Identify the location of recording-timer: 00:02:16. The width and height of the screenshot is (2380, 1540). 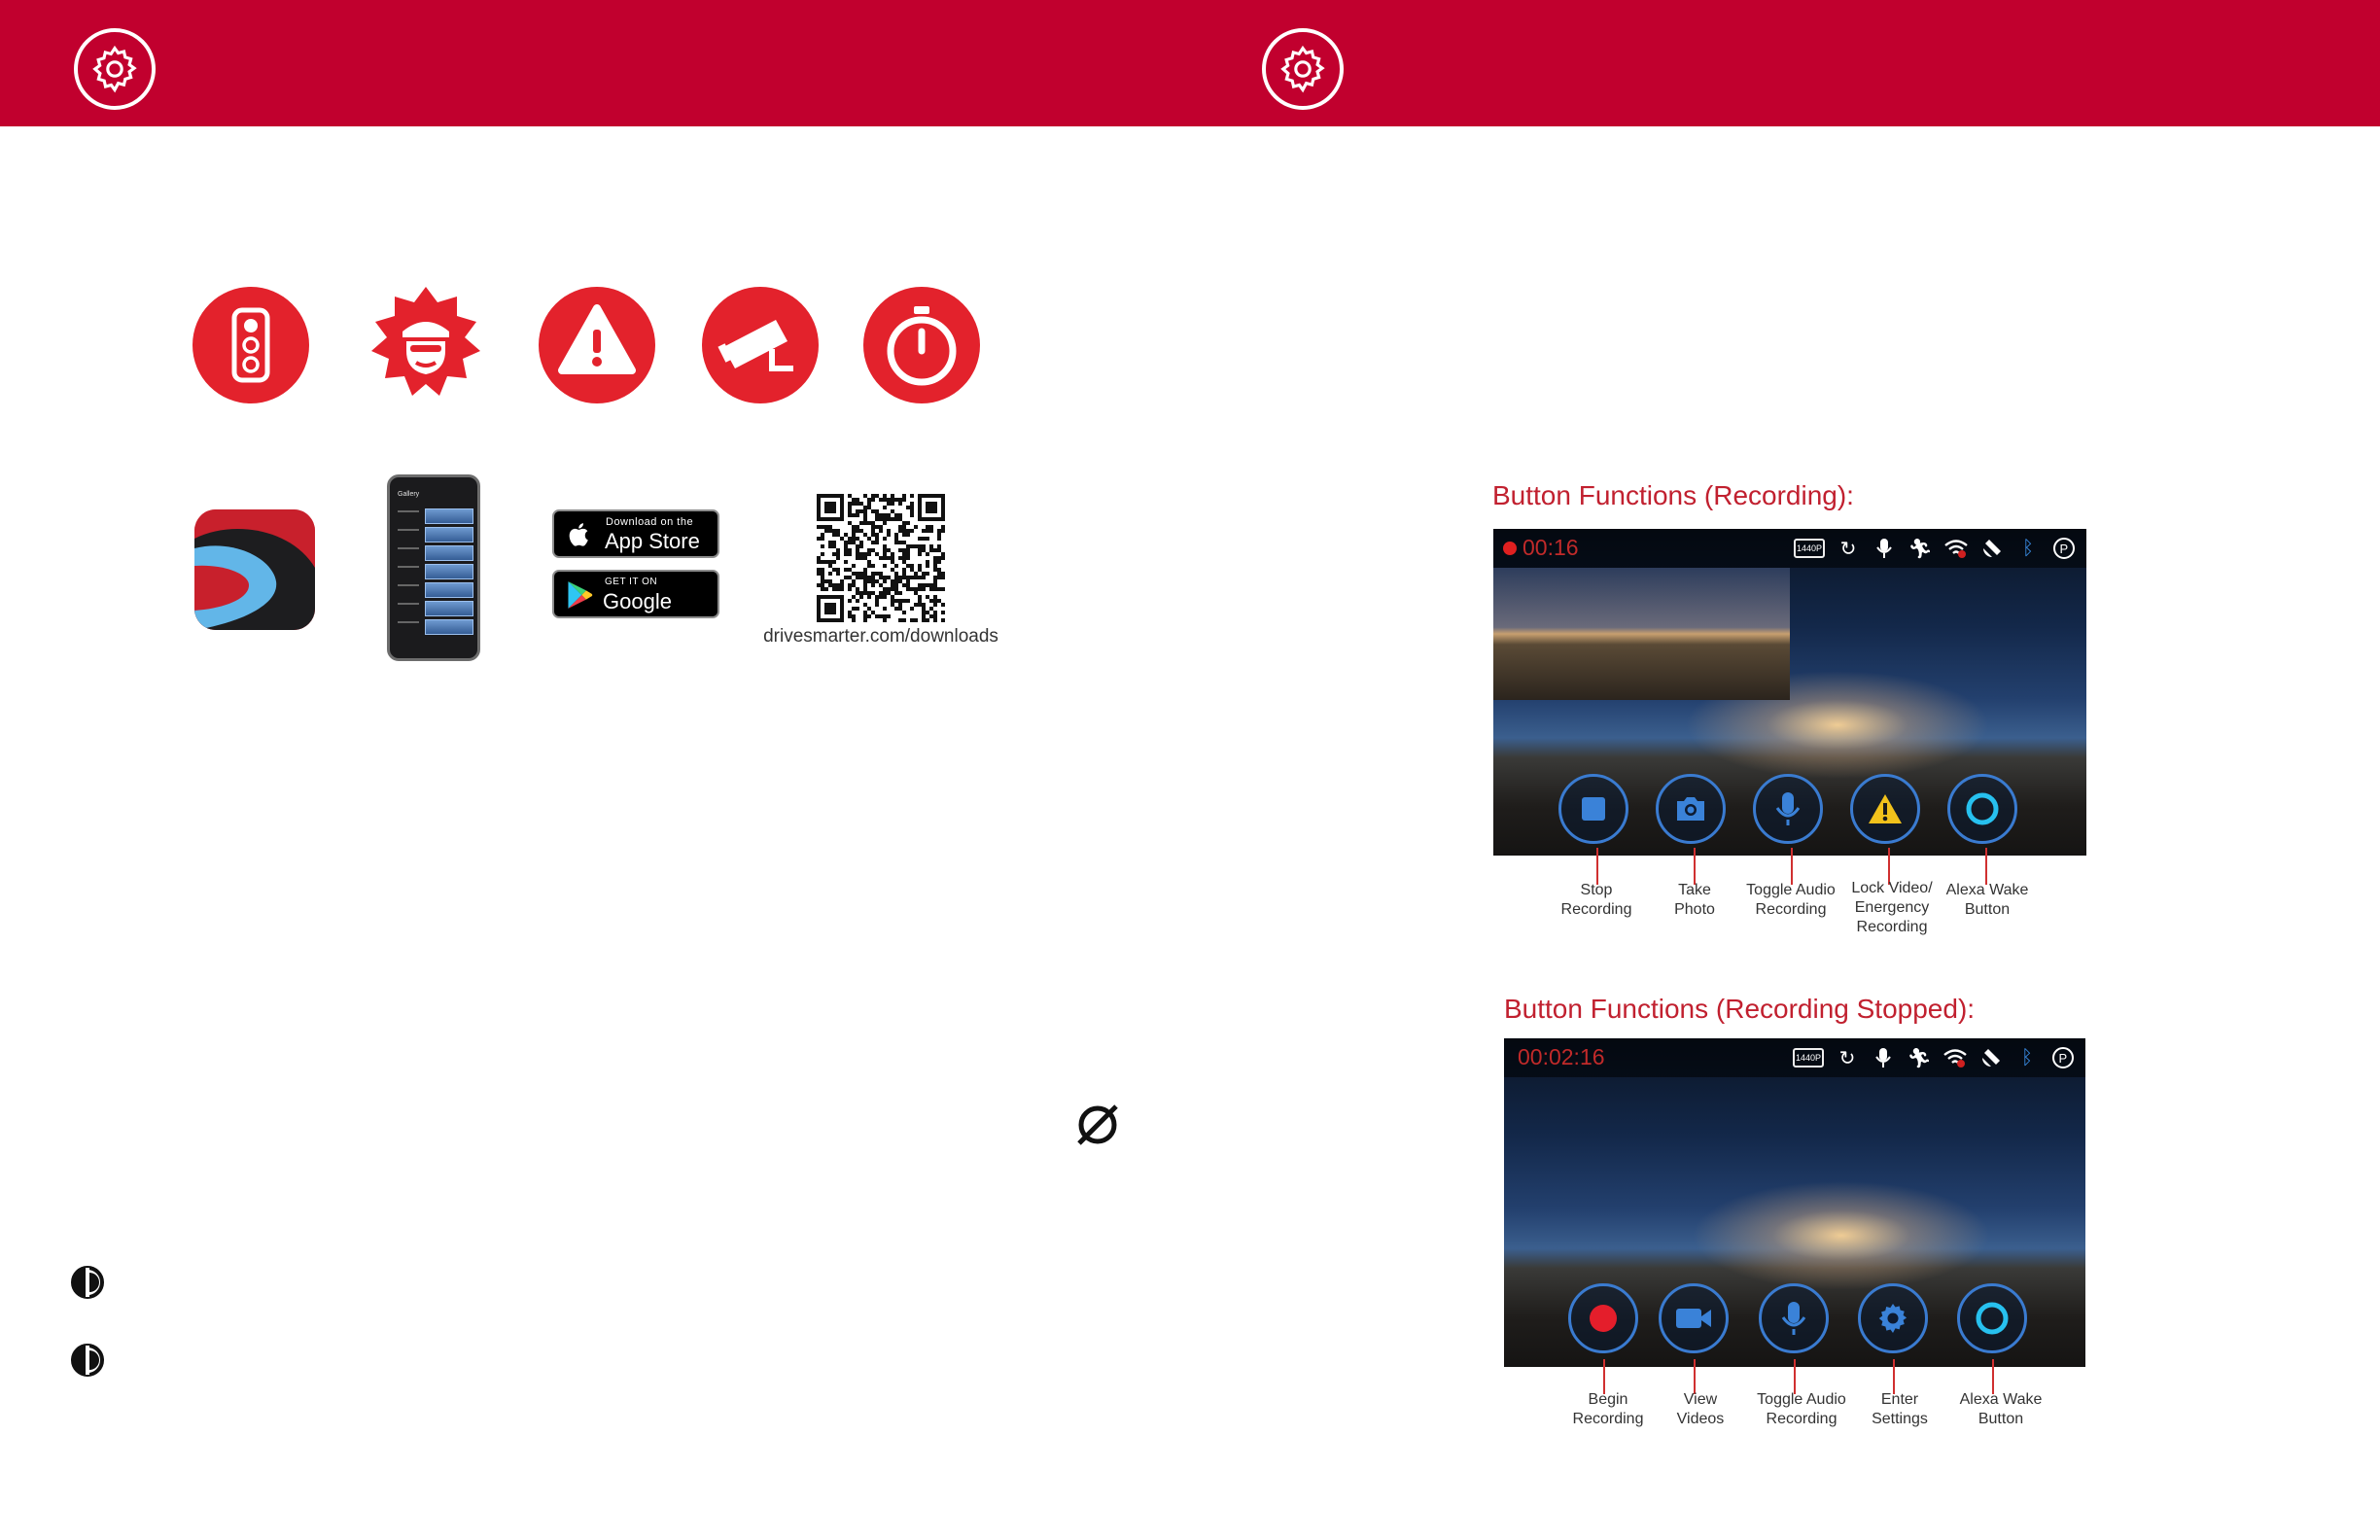
(1561, 1056).